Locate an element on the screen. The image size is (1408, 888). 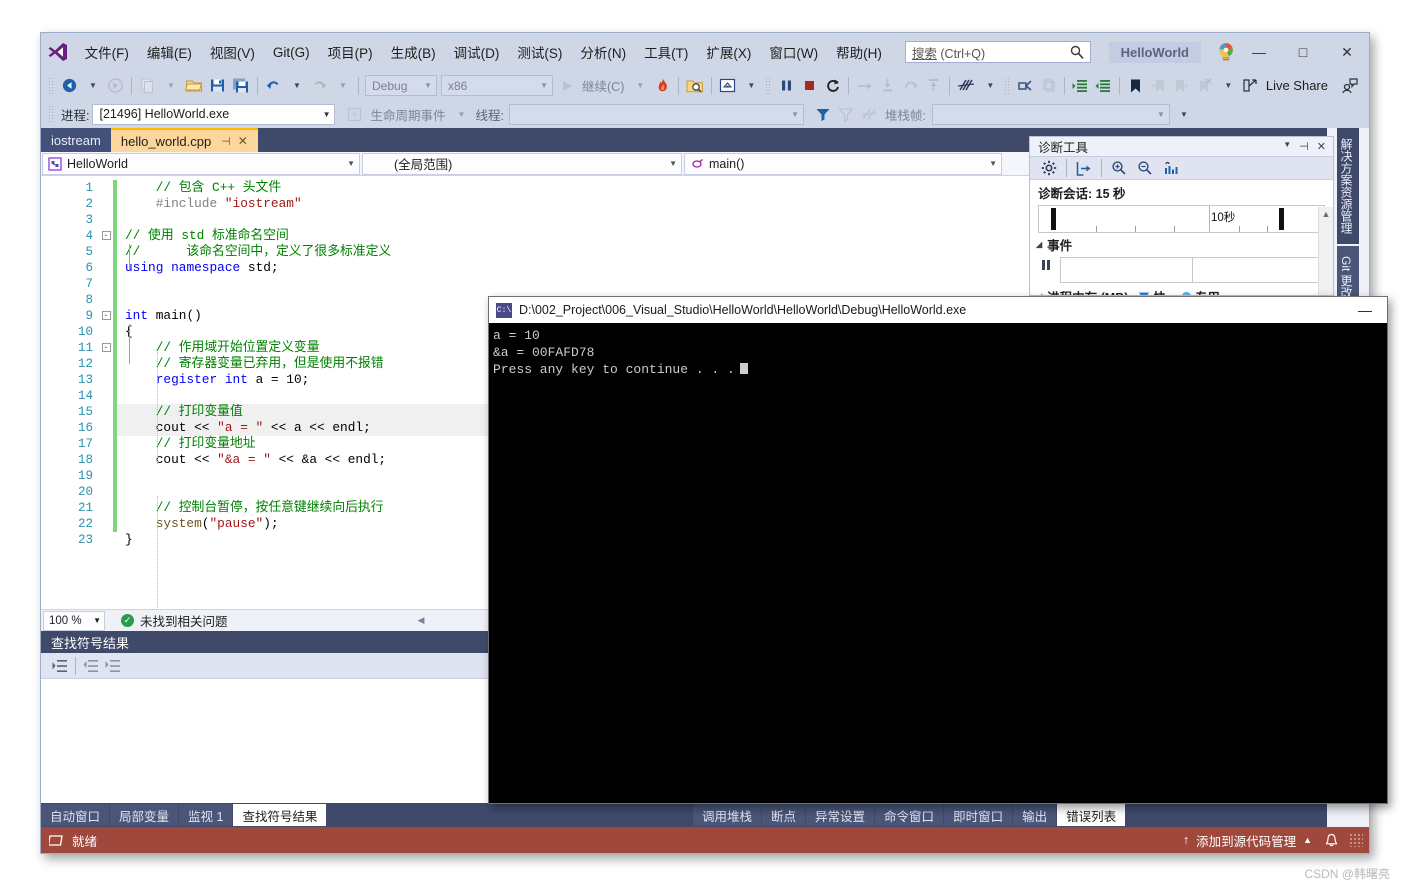
previous-bookmark-icon is located at coordinates (1158, 85).